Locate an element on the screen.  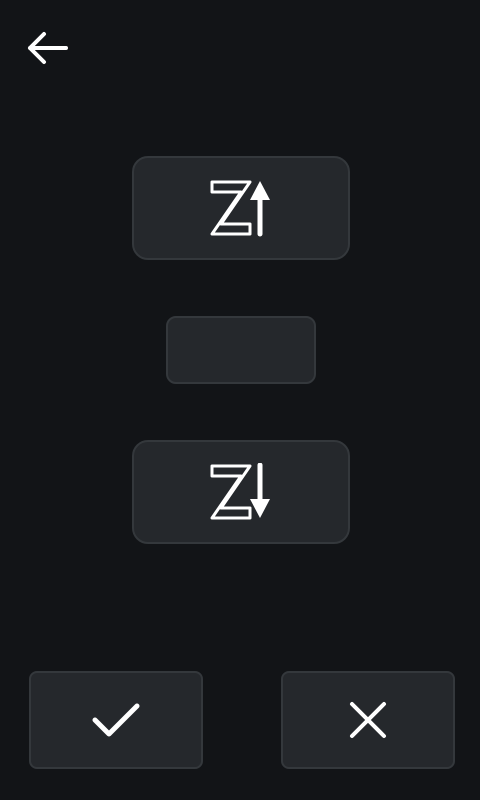
checkmark-icon is located at coordinates (116, 720).